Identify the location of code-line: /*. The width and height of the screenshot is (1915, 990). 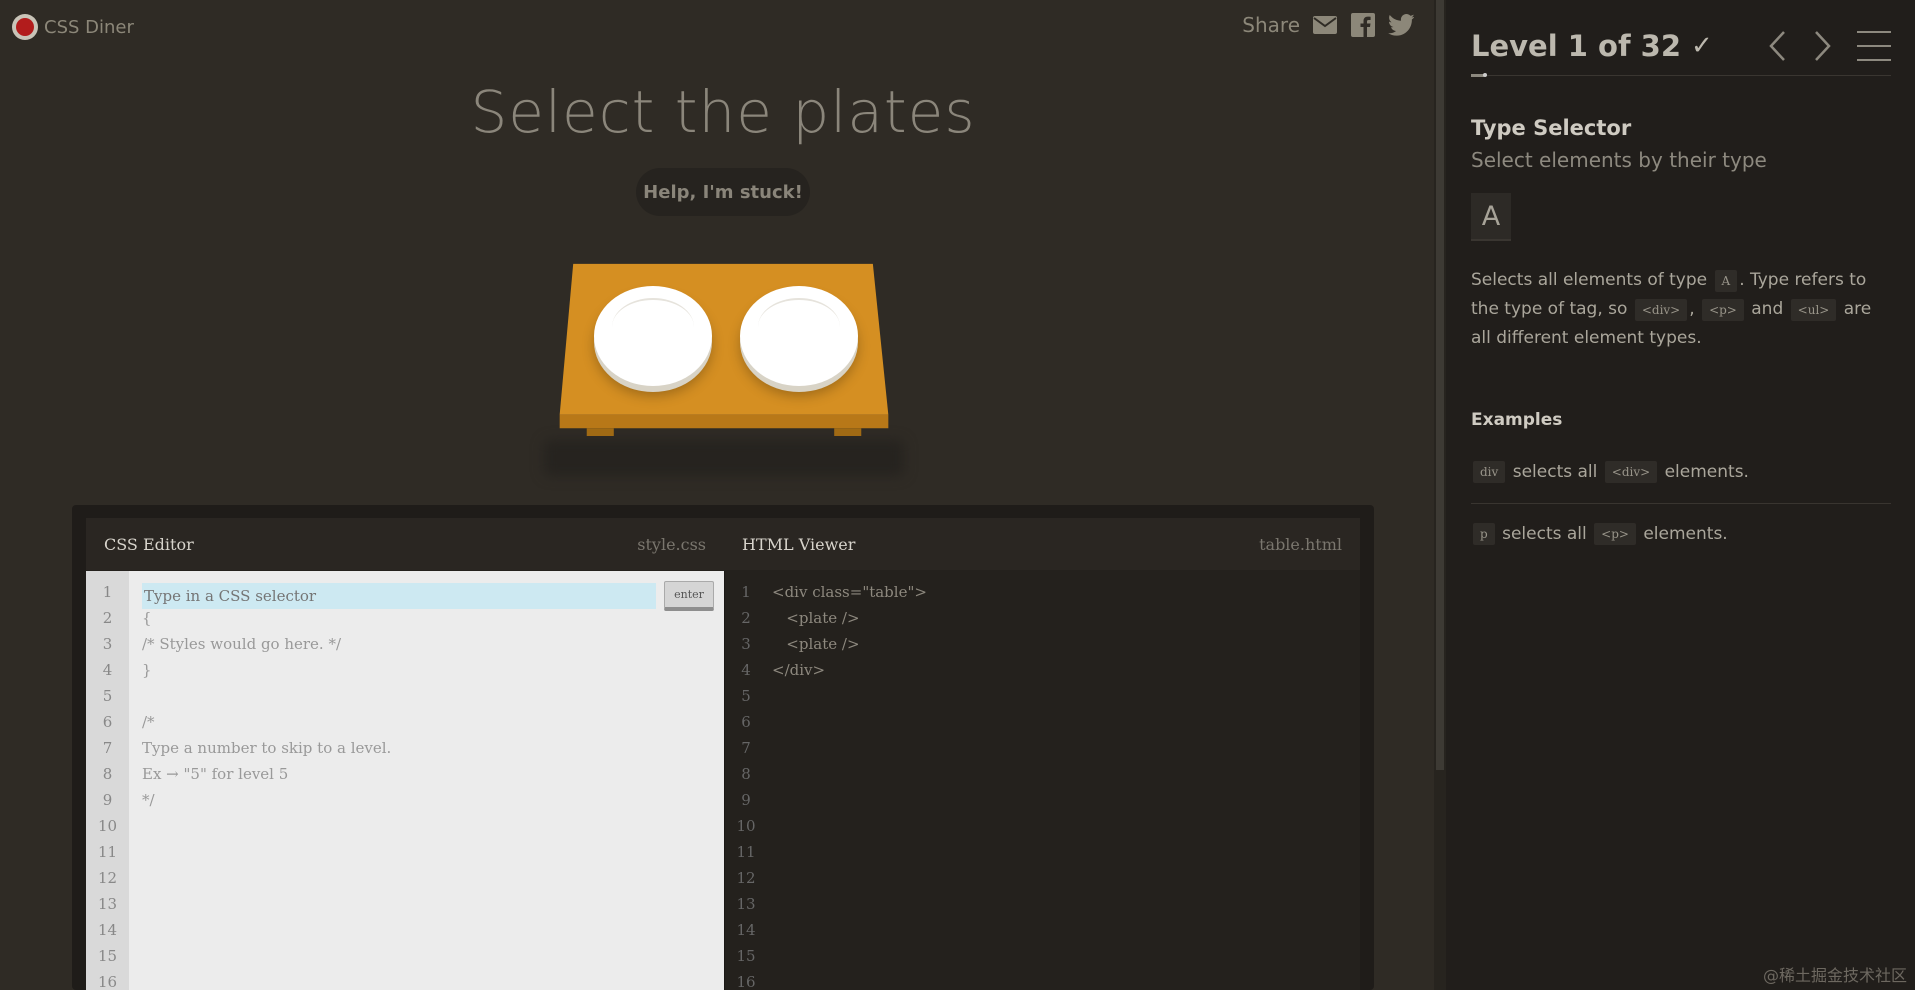
(148, 722).